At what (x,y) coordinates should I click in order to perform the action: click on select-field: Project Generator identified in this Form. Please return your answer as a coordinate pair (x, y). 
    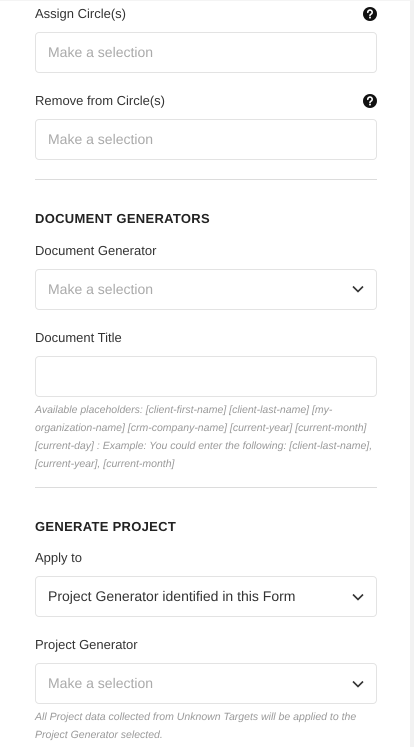
    Looking at the image, I should click on (206, 596).